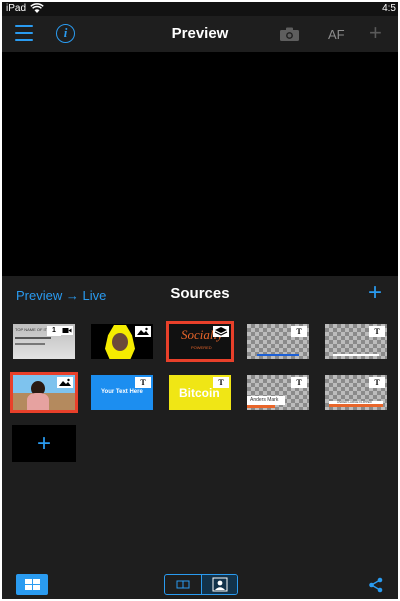  I want to click on grid-view-icon, so click(32, 584).